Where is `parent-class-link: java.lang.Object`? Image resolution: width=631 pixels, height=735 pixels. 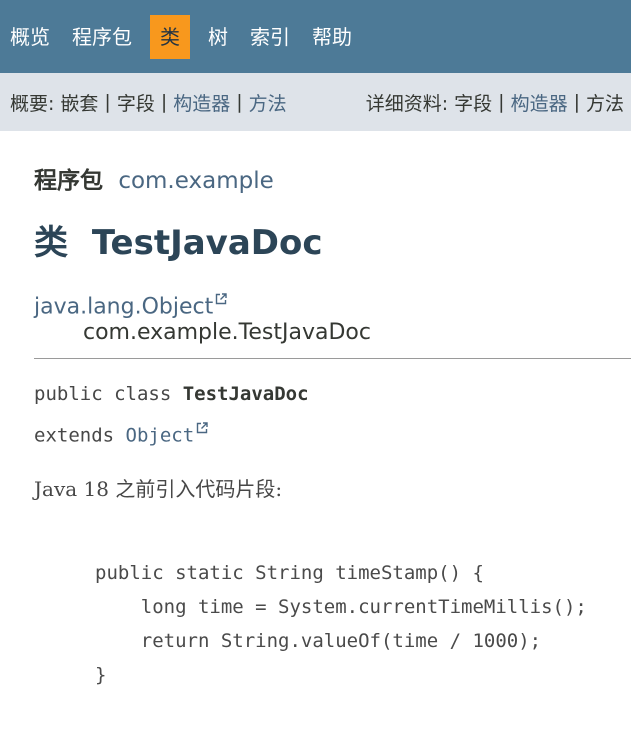 parent-class-link: java.lang.Object is located at coordinates (123, 306).